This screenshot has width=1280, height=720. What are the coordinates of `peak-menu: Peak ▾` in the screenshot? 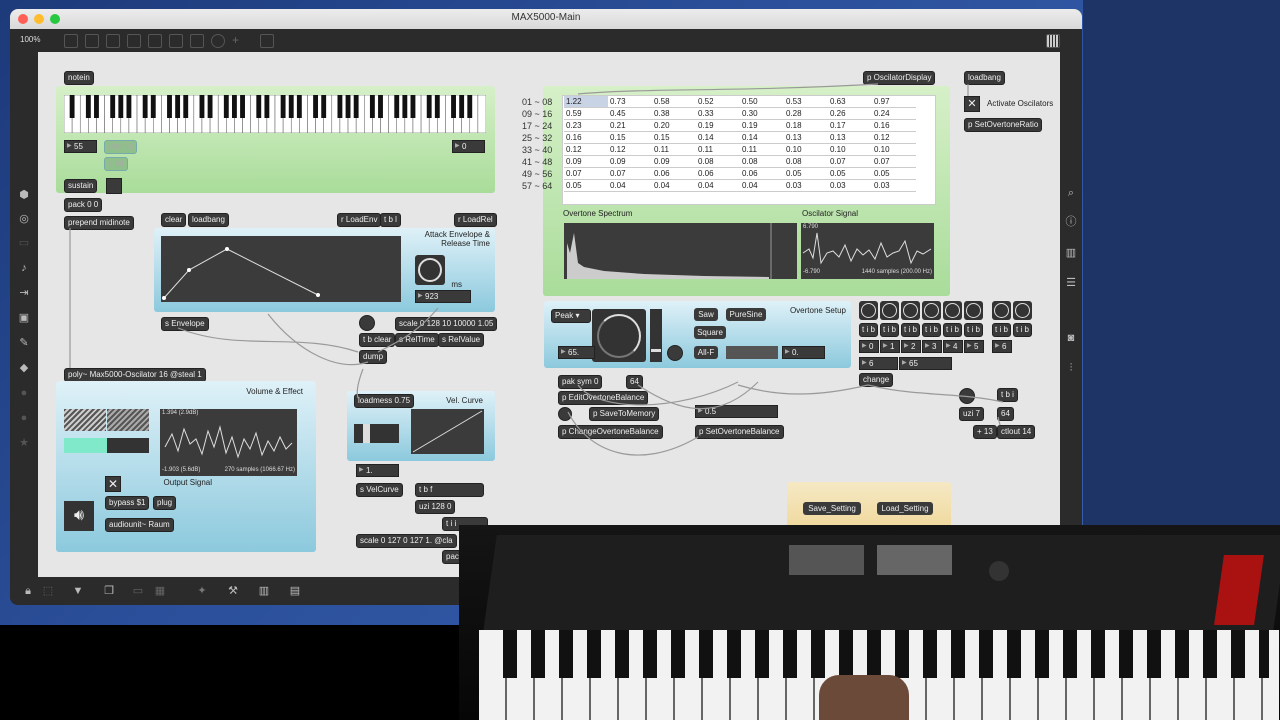 It's located at (571, 316).